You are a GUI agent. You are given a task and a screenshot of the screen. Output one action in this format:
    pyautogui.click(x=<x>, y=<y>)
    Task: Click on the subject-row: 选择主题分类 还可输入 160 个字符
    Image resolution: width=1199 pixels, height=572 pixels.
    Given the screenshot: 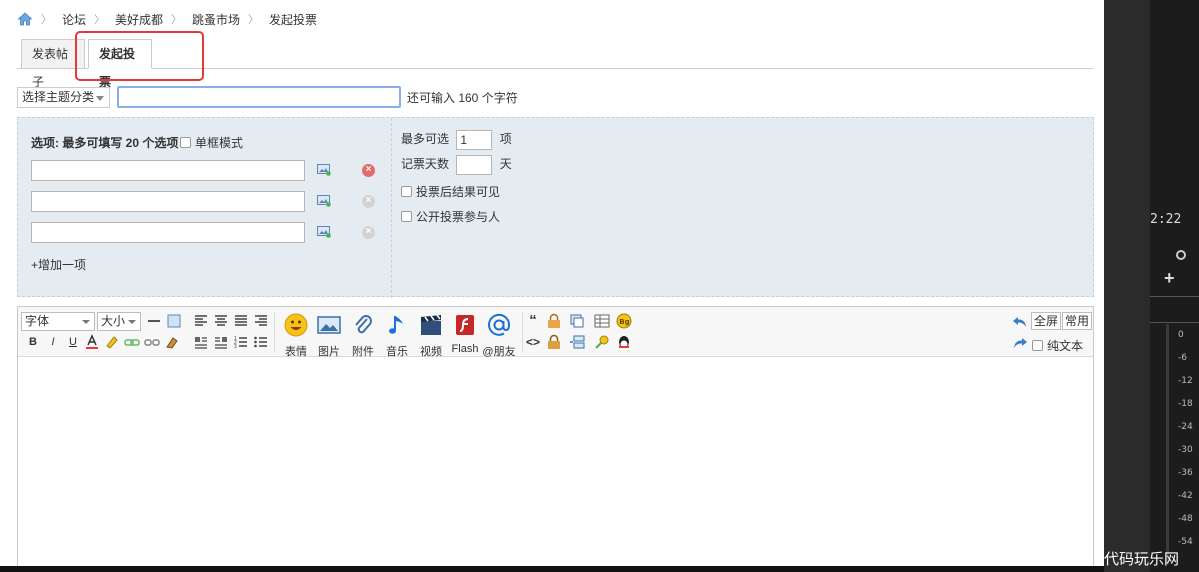 What is the action you would take?
    pyautogui.click(x=267, y=97)
    